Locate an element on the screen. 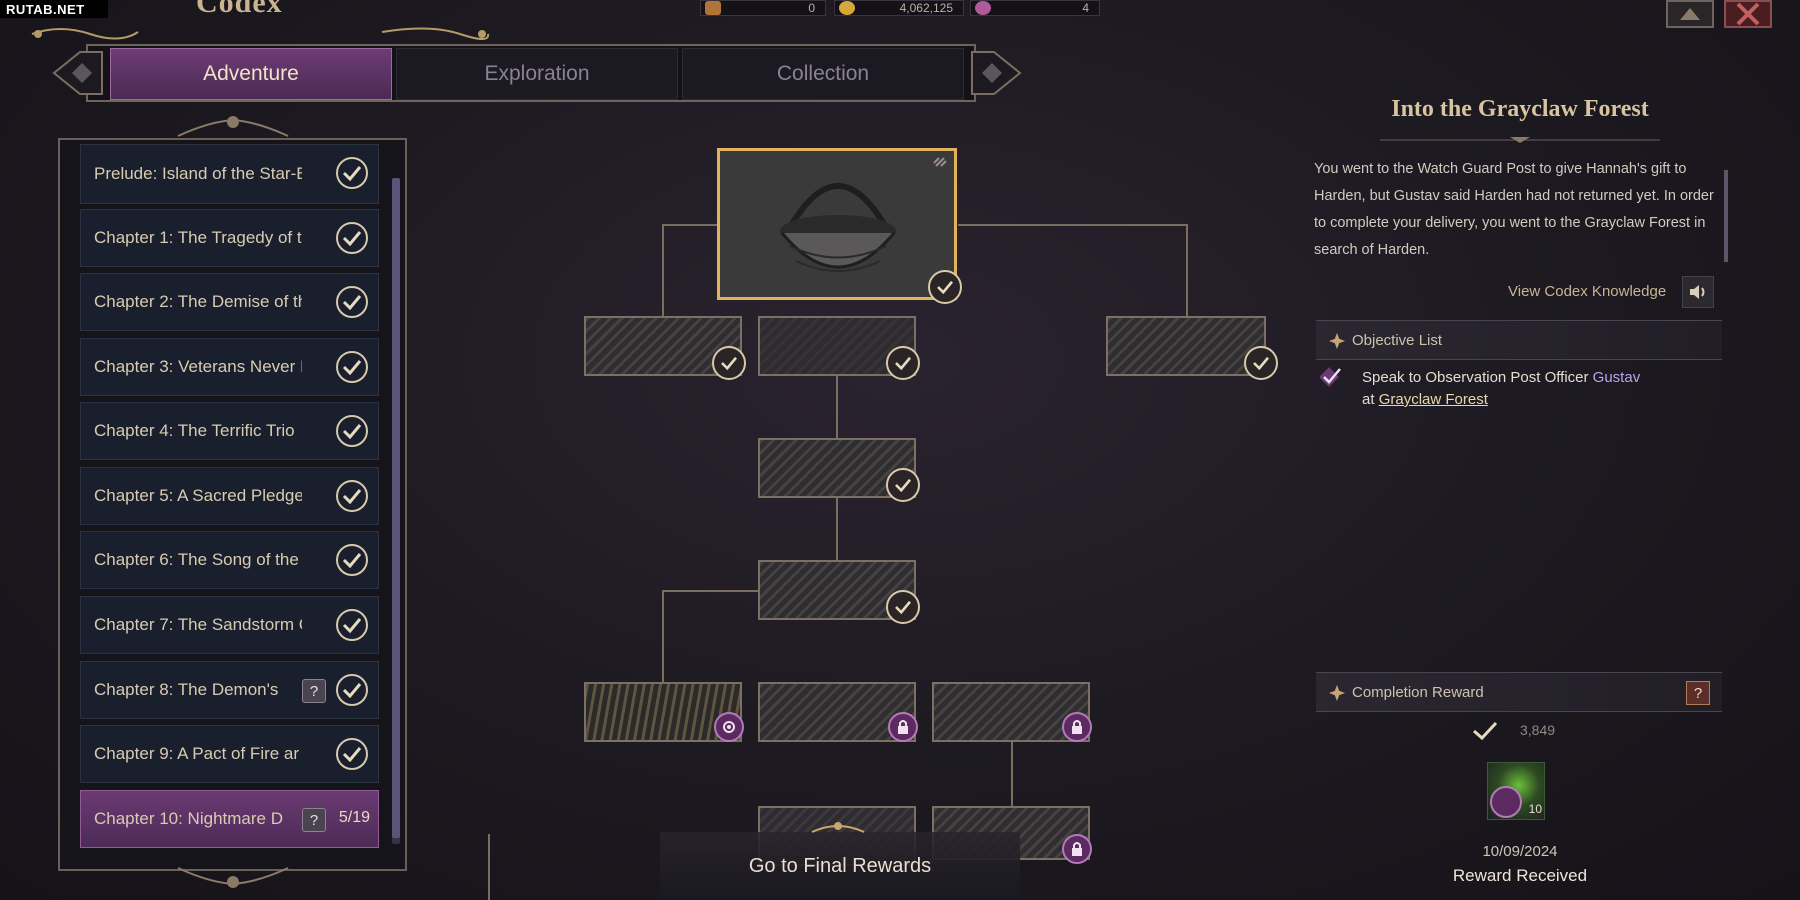 This screenshot has height=900, width=1800. list-bottom-ornament is located at coordinates (233, 877).